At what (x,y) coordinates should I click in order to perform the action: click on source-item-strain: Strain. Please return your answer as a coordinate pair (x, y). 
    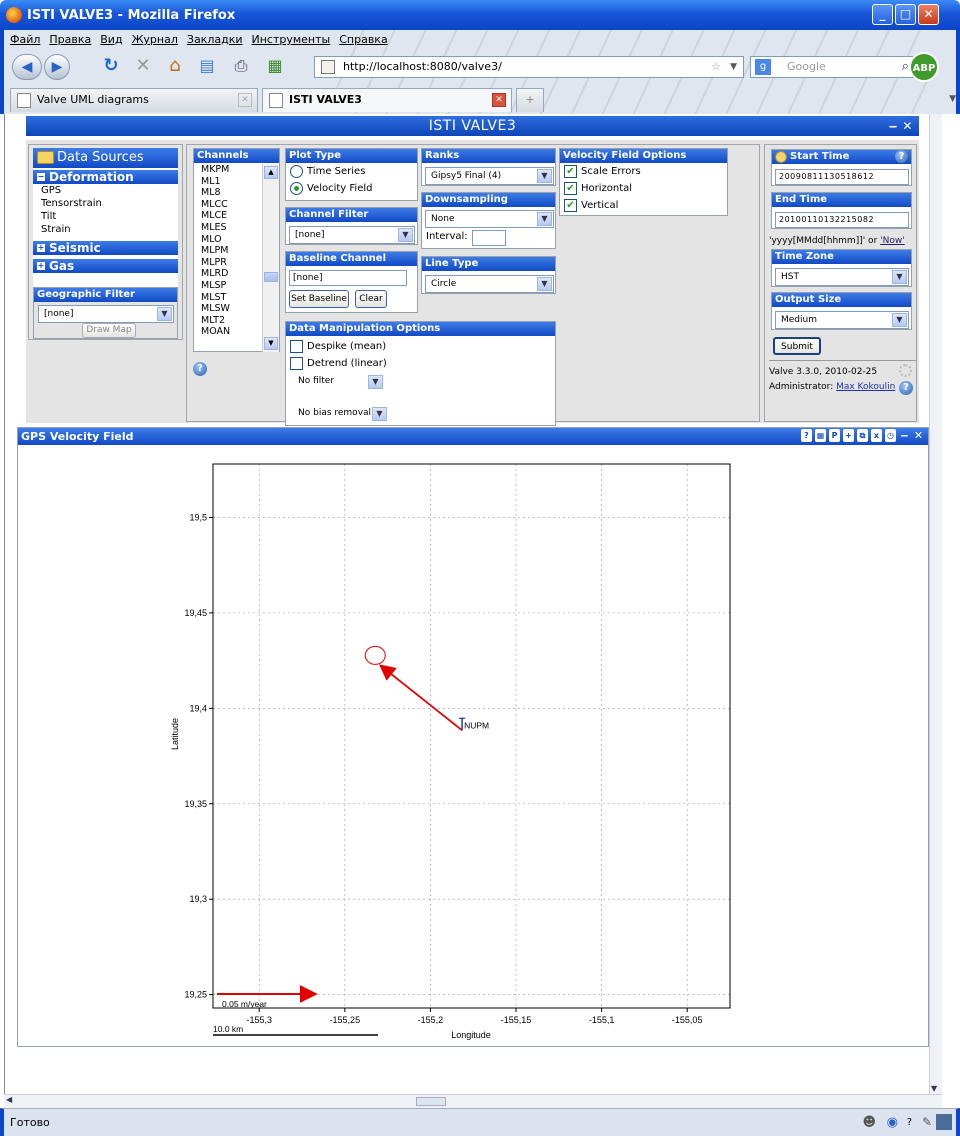
    Looking at the image, I should click on (105, 229).